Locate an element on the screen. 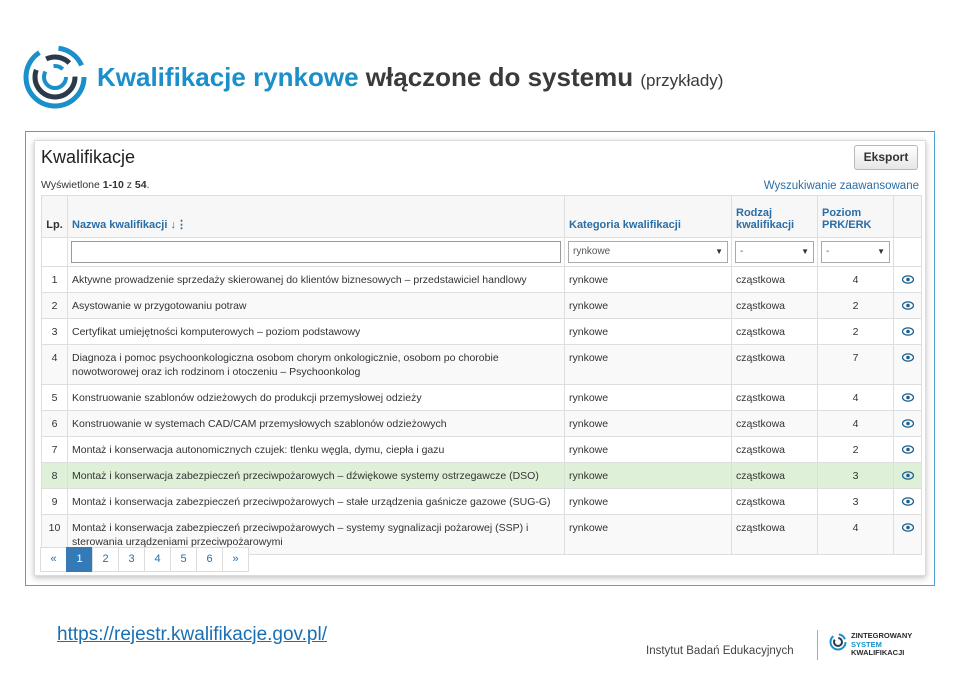 The image size is (960, 679). filter-cell-actions is located at coordinates (907, 252).